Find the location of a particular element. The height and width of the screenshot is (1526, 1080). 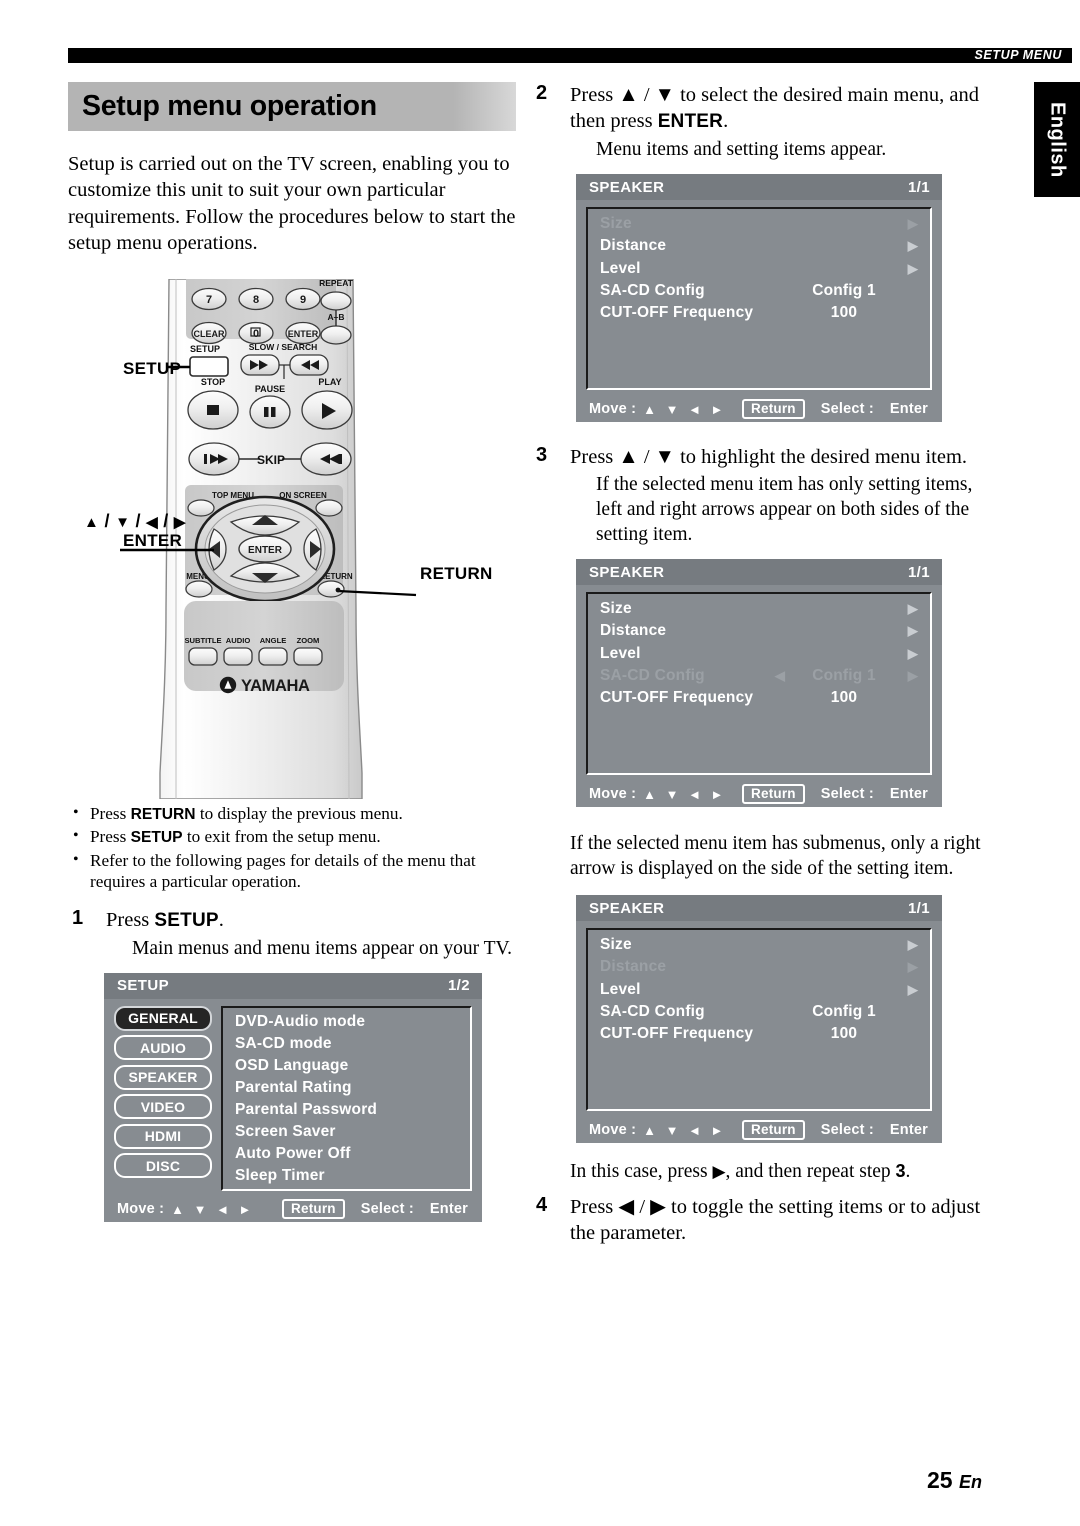

list-item: Parental Password is located at coordinates (352, 1110).